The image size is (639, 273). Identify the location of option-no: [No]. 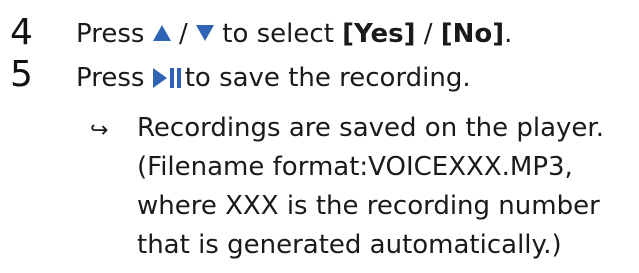
(472, 34).